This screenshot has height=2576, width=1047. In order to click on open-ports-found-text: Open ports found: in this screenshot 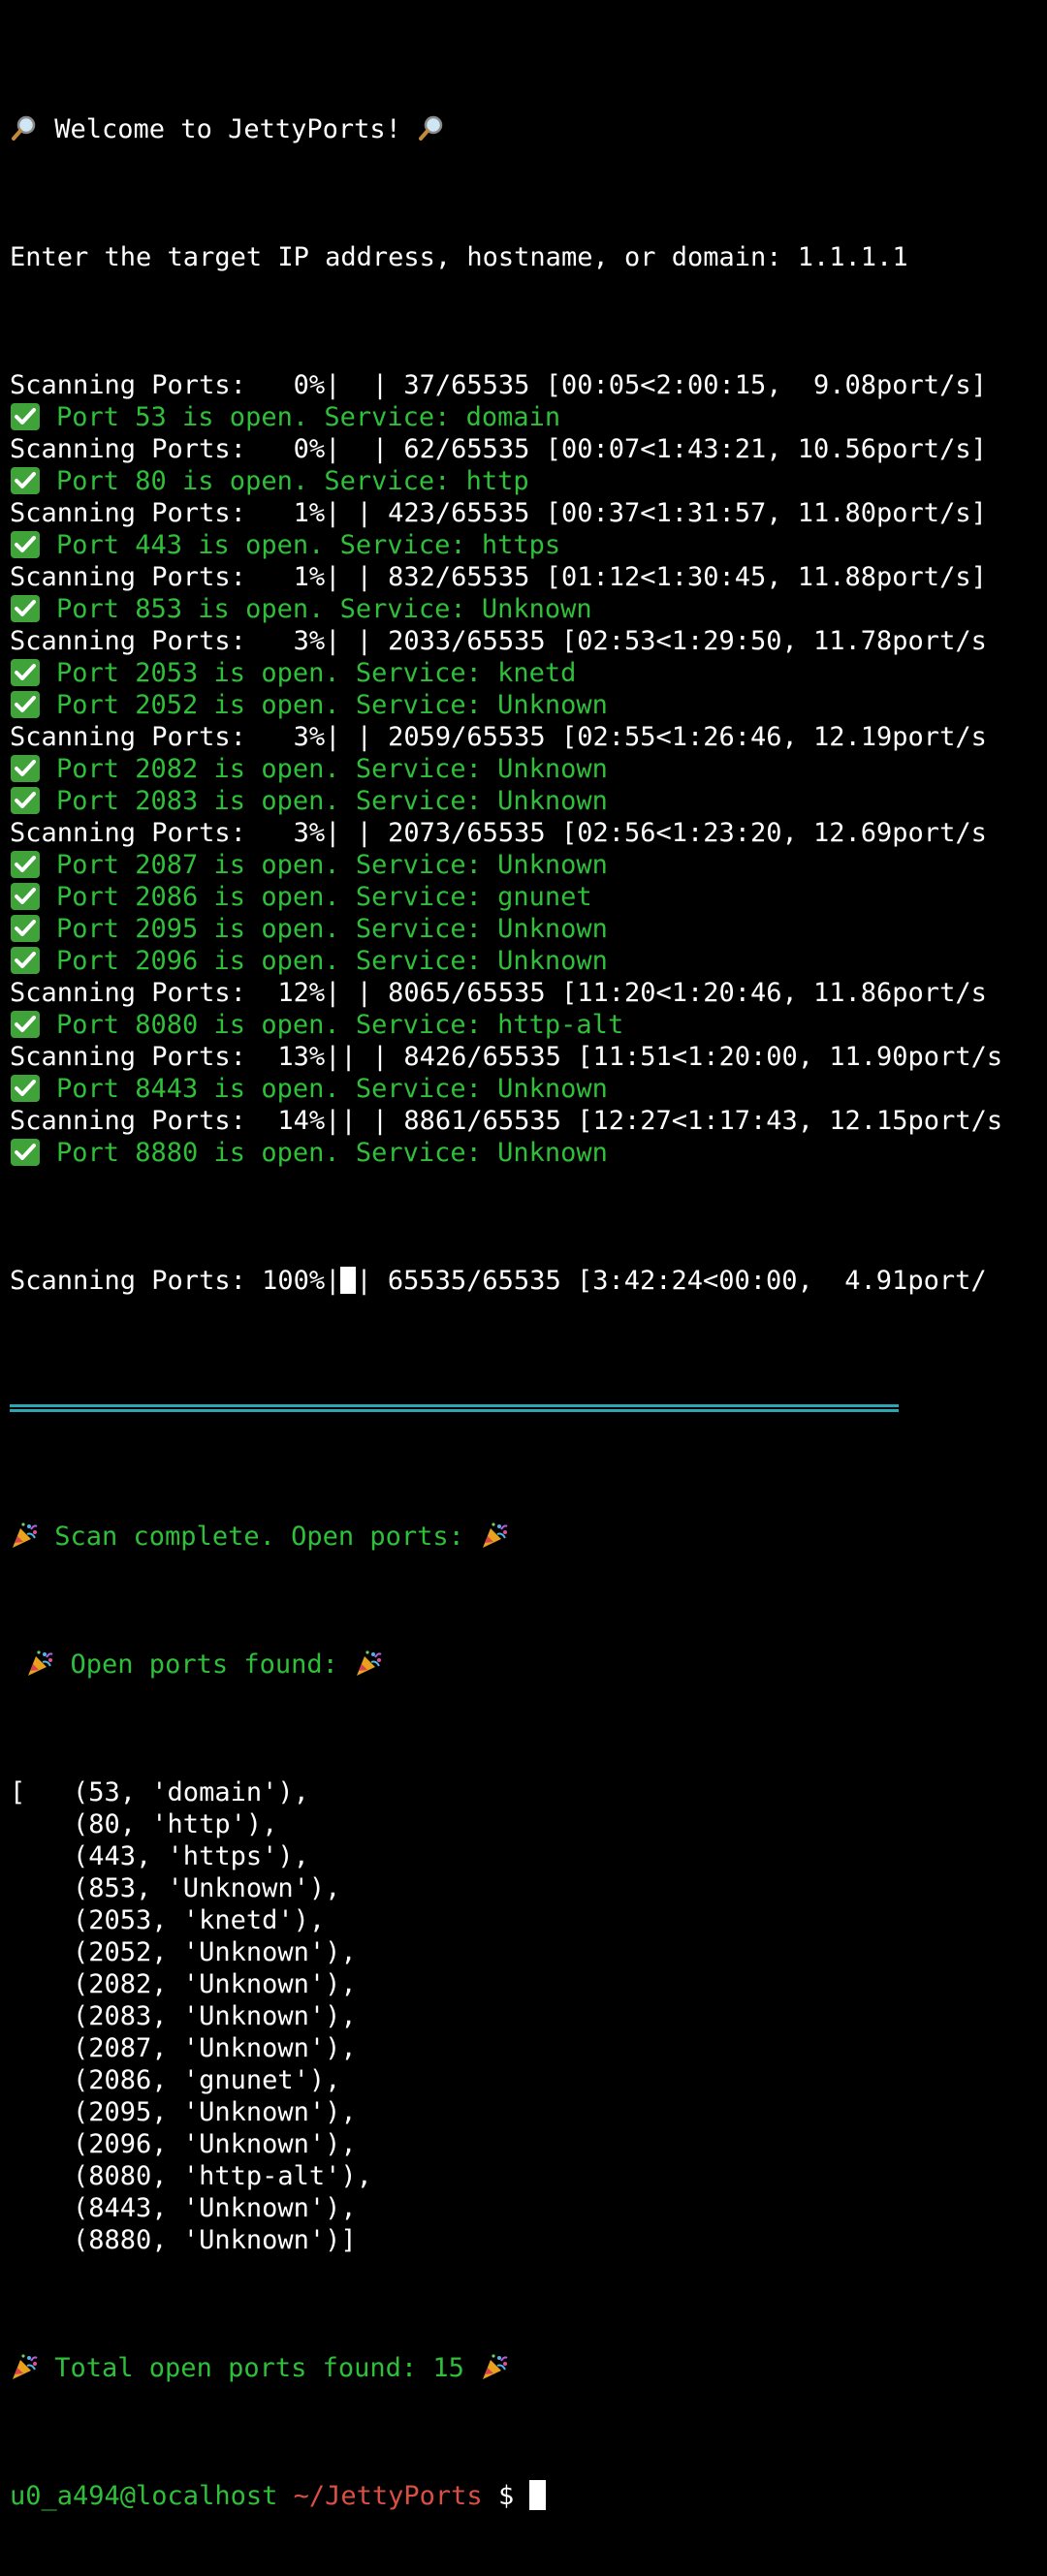, I will do `click(204, 1664)`.